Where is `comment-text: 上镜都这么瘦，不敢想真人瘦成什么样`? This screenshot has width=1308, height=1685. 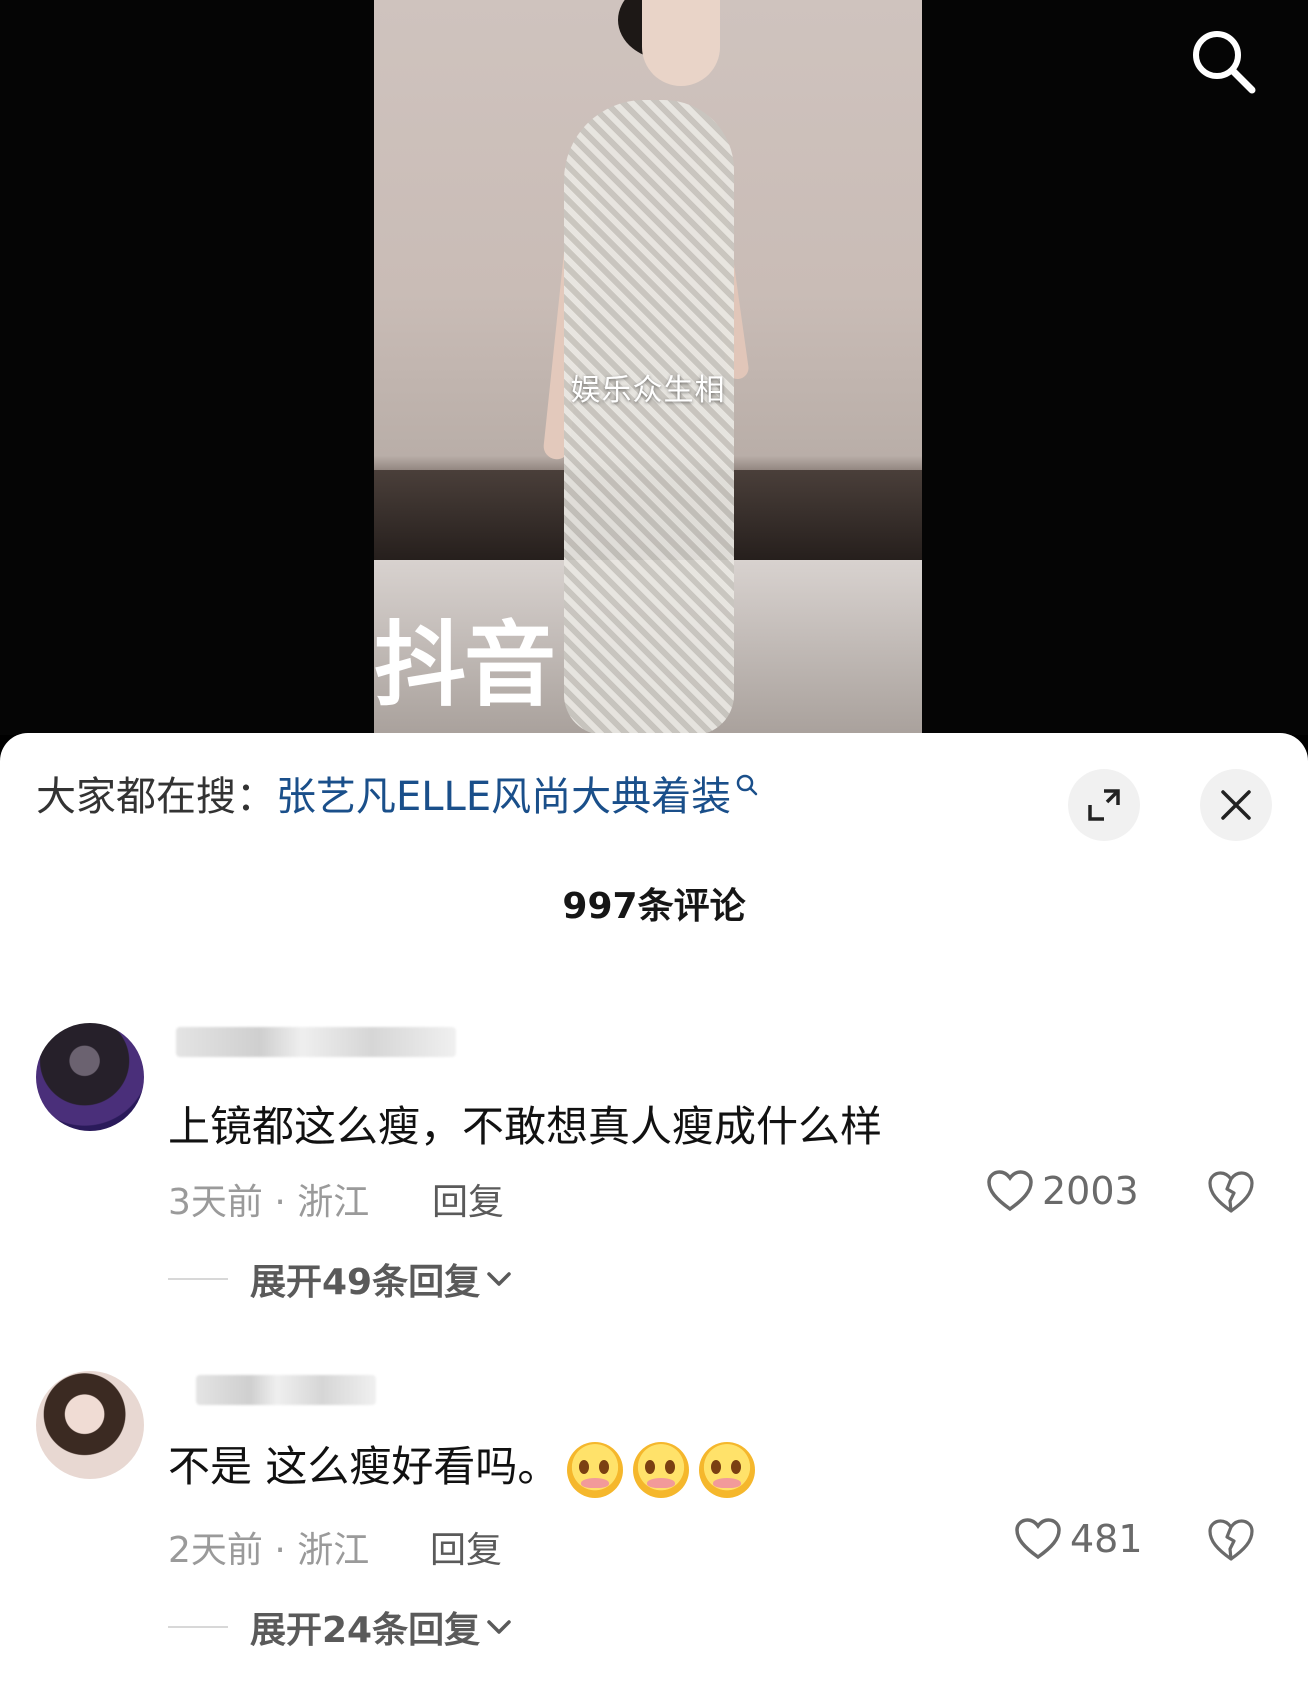
comment-text: 上镜都这么瘦，不敢想真人瘦成什么样 is located at coordinates (525, 1126).